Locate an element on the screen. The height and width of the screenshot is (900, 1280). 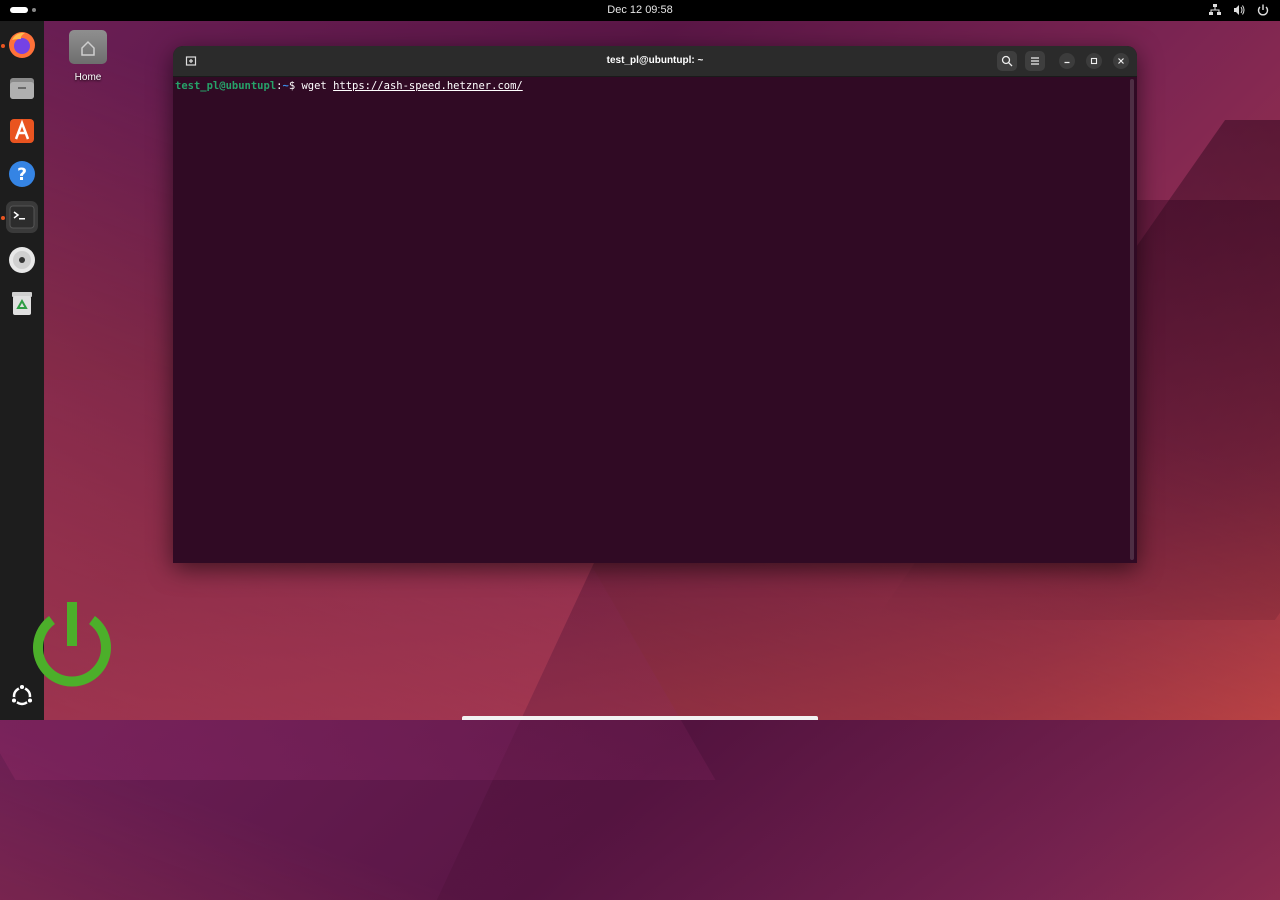
terminal-scrollbar is located at coordinates (1132, 319).